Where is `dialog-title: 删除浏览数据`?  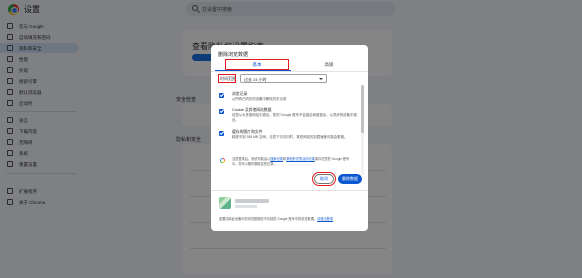 dialog-title: 删除浏览数据 is located at coordinates (233, 55).